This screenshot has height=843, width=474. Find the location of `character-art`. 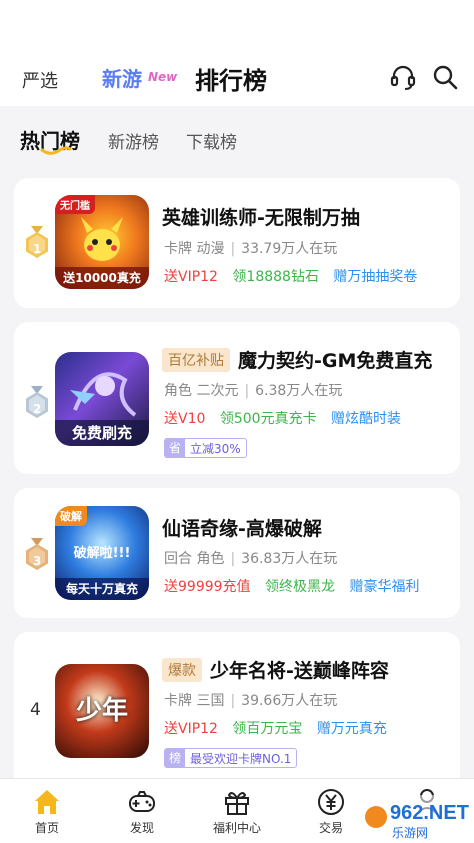

character-art is located at coordinates (103, 394).